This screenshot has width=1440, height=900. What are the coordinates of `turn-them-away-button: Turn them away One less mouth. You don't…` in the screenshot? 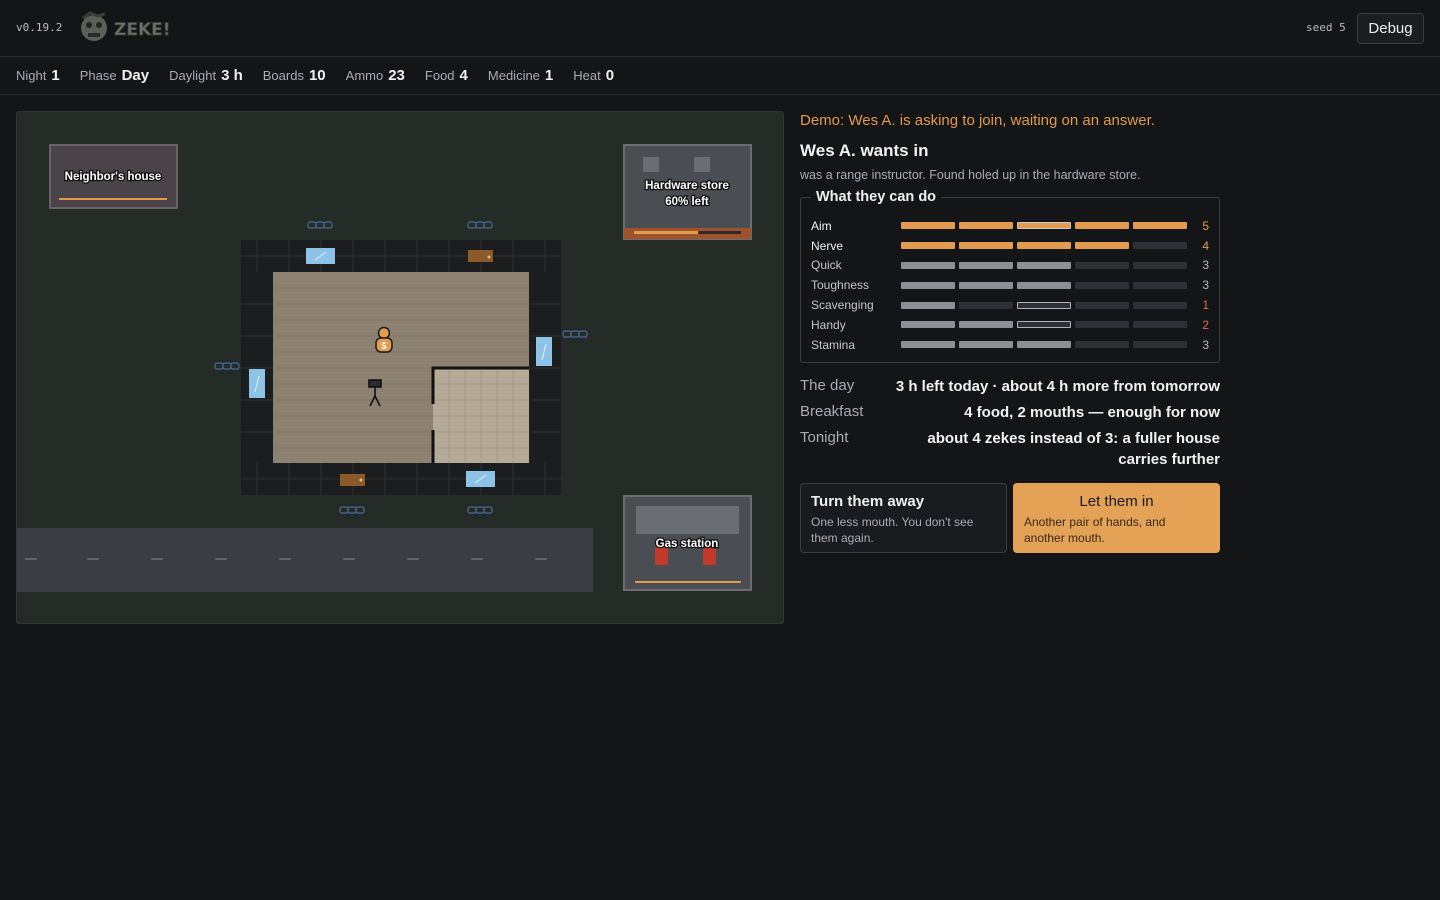 It's located at (903, 518).